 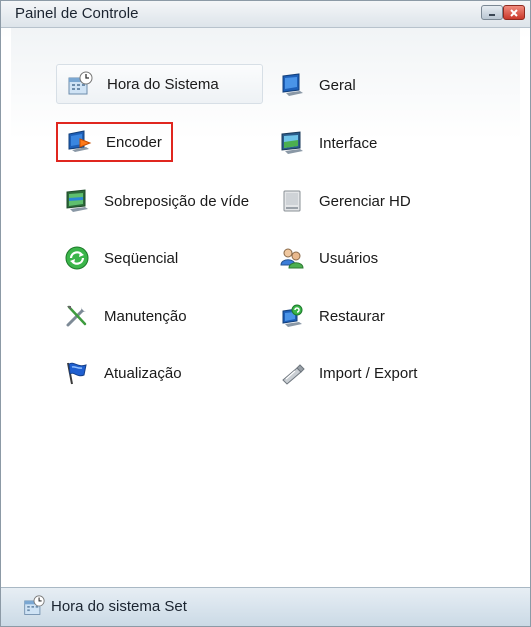 What do you see at coordinates (163, 84) in the screenshot?
I see `item-label: Hora do Sistema` at bounding box center [163, 84].